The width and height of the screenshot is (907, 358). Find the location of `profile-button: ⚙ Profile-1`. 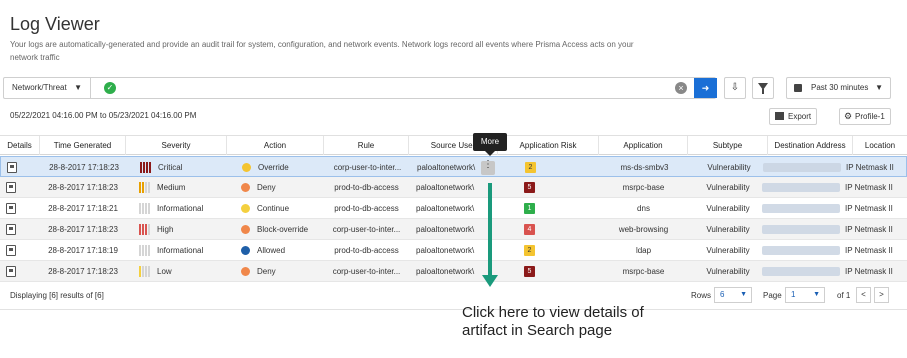

profile-button: ⚙ Profile-1 is located at coordinates (865, 116).